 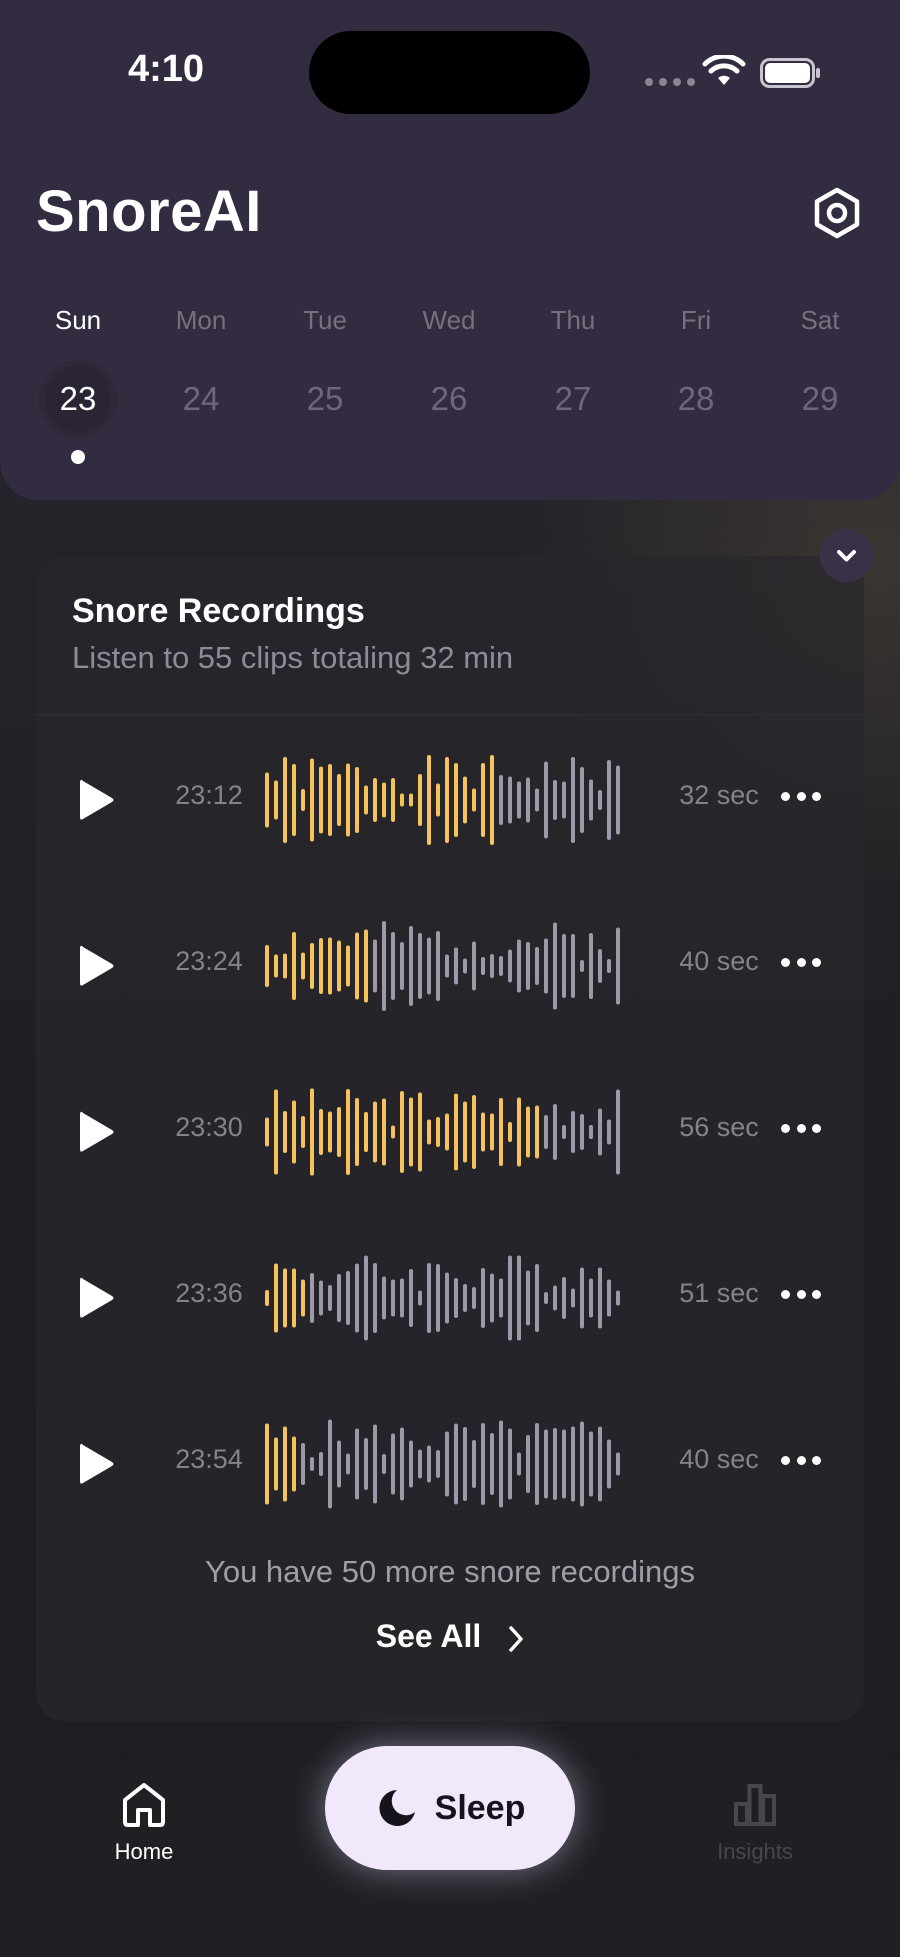 What do you see at coordinates (397, 1808) in the screenshot?
I see `moon-icon` at bounding box center [397, 1808].